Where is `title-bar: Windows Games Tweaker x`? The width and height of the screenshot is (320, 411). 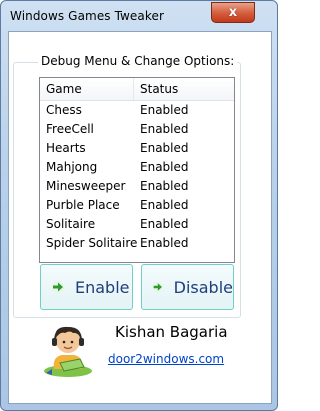 title-bar: Windows Games Tweaker x is located at coordinates (139, 16).